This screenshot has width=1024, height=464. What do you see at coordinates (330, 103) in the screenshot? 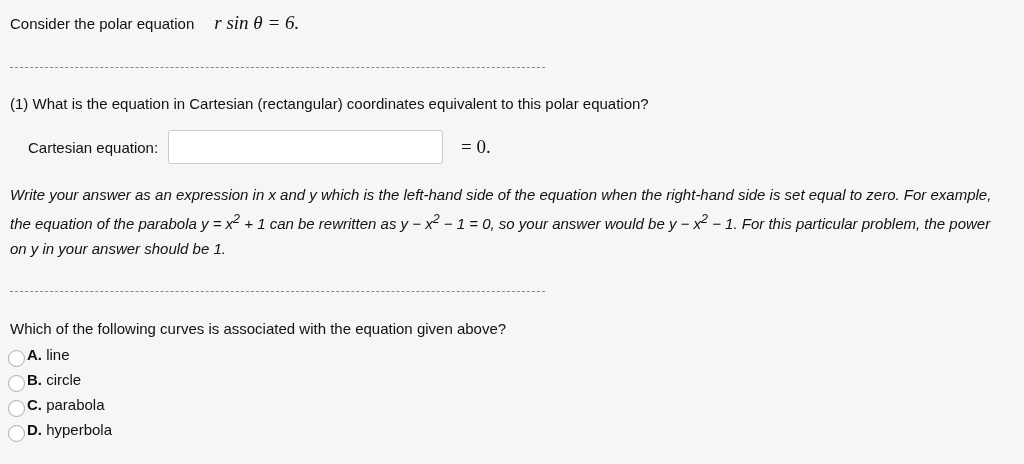
I see `question-title: (1) What is the equation in Cartesian (rectangular) coordinates equivalent to this polar equation?` at bounding box center [330, 103].